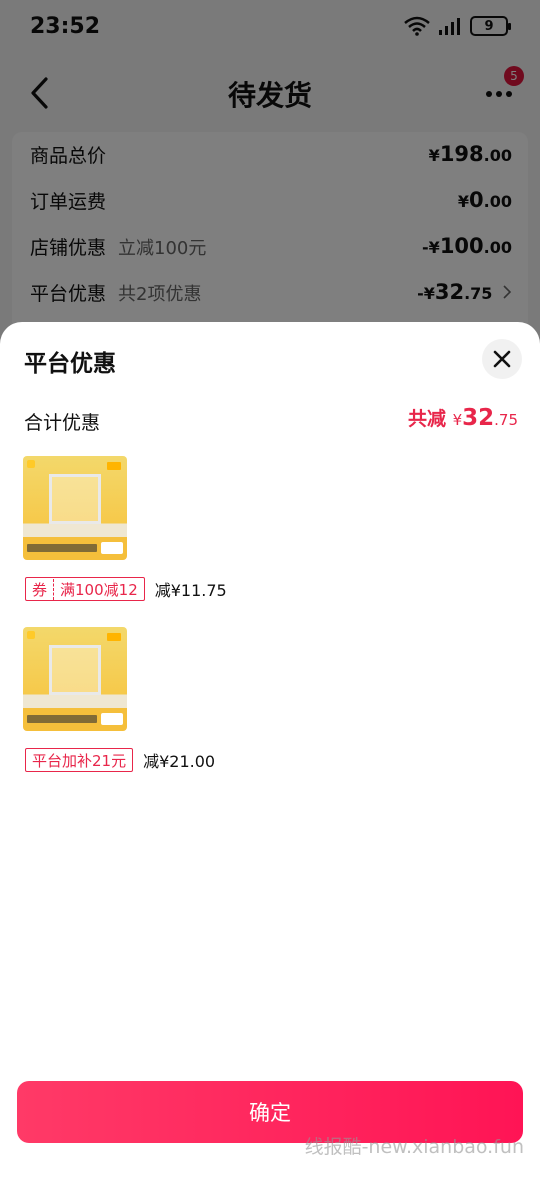 This screenshot has height=1193, width=540. I want to click on coupon-row: 券 满100减12 减¥11.75, so click(126, 589).